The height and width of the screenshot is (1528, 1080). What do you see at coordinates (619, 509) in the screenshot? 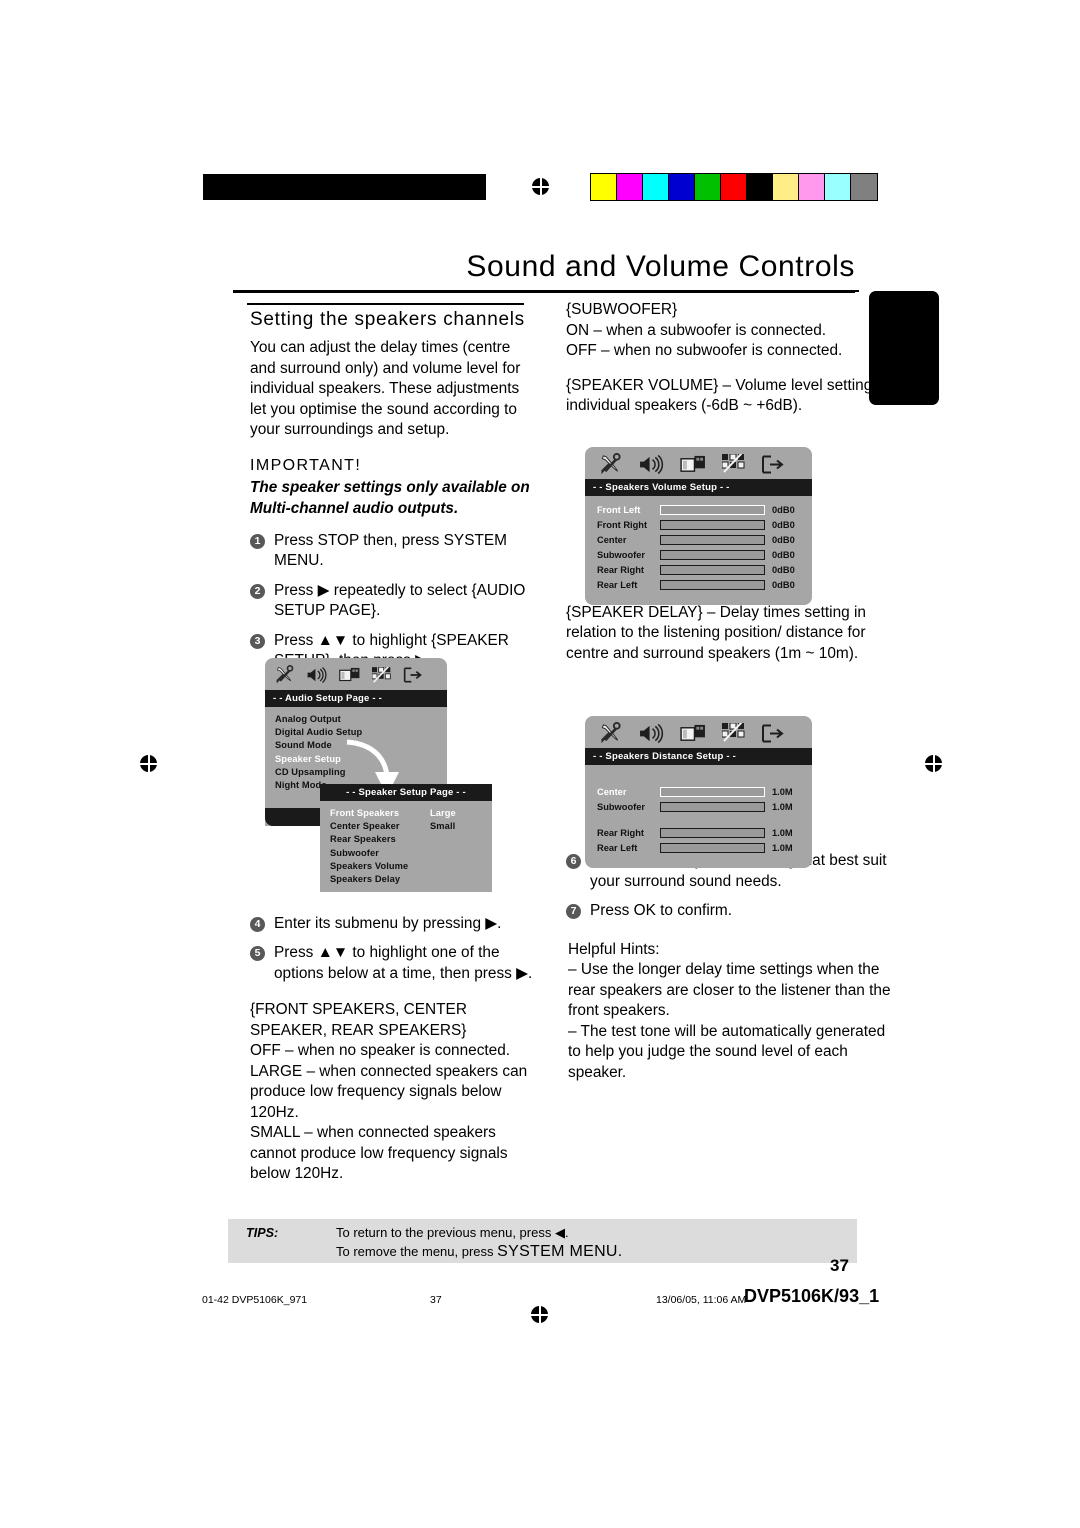
I see `volume-label: Front Left` at bounding box center [619, 509].